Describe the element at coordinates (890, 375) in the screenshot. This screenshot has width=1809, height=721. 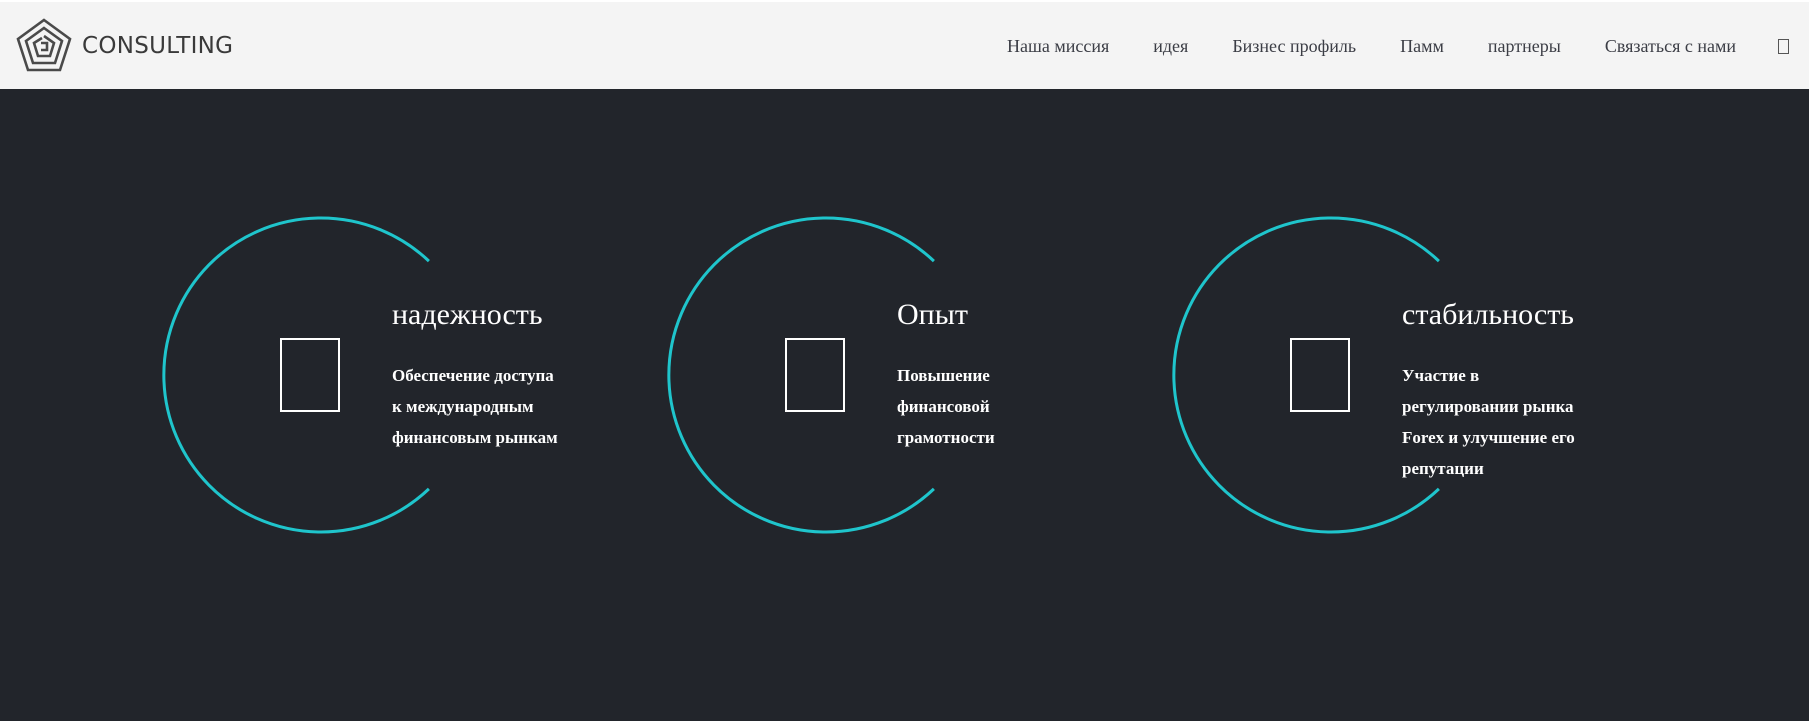
I see `feature-experience: Опыт Повышение финансовой грамотности` at that location.